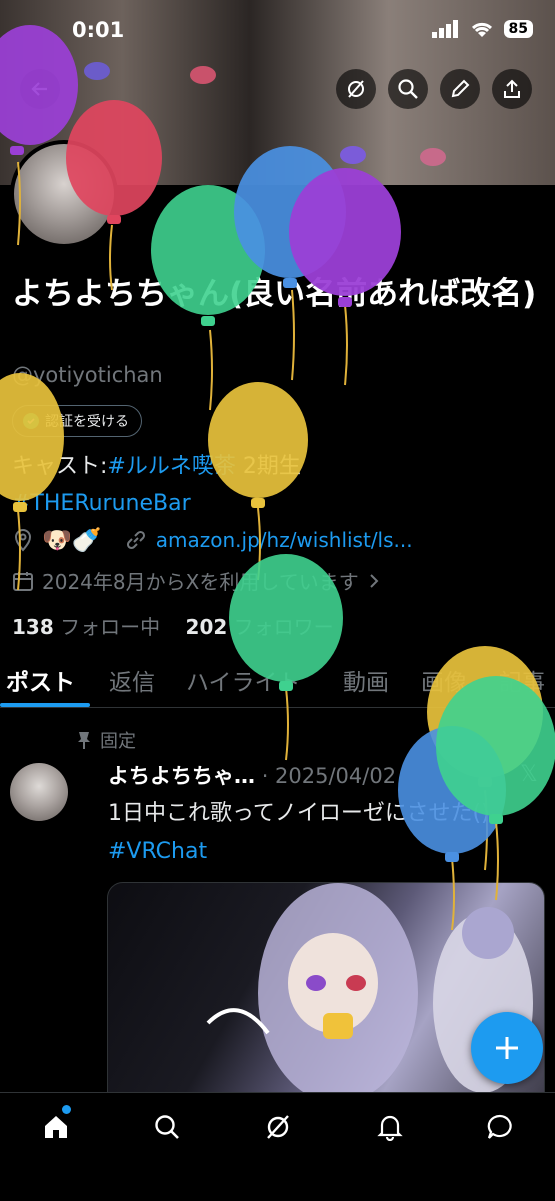  What do you see at coordinates (268, 466) in the screenshot?
I see `bio-suffix: 2期生` at bounding box center [268, 466].